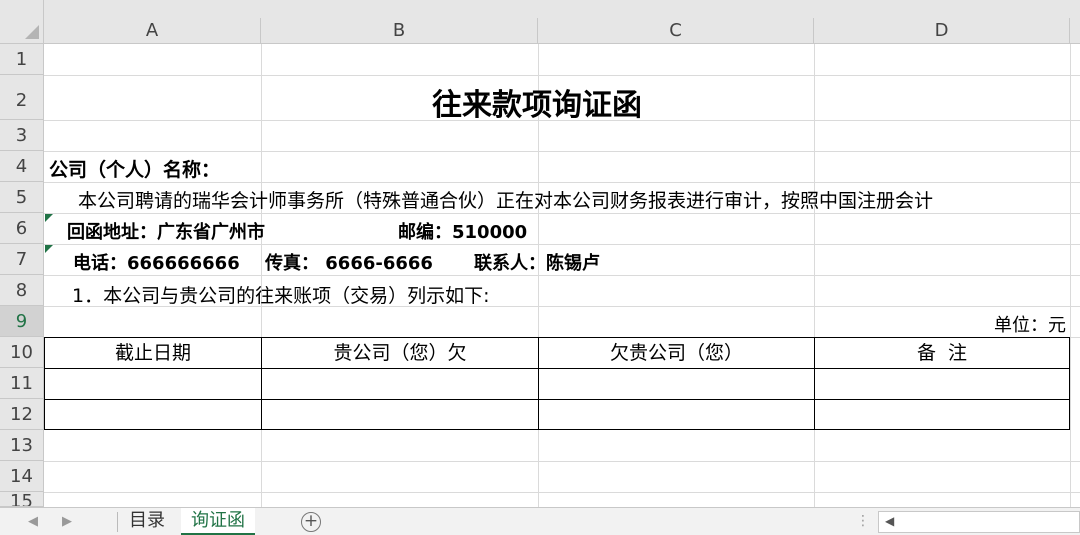 Image resolution: width=1080 pixels, height=535 pixels. What do you see at coordinates (152, 31) in the screenshot?
I see `column-header-a: A` at bounding box center [152, 31].